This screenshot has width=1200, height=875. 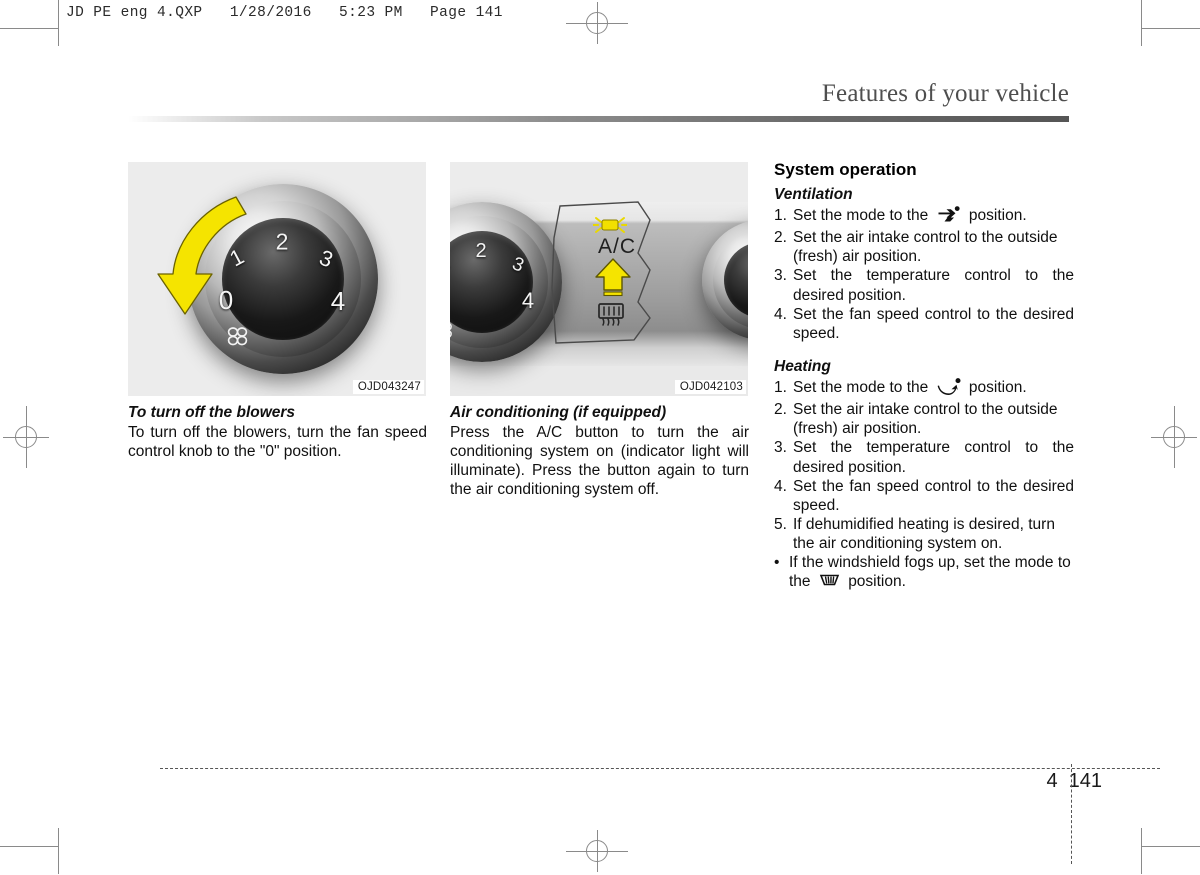 I want to click on step-number: 5., so click(x=780, y=524).